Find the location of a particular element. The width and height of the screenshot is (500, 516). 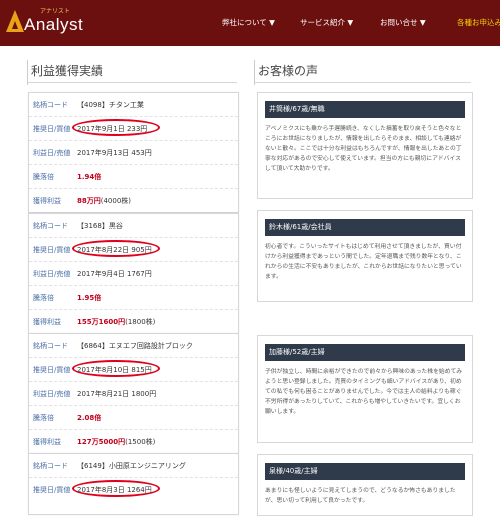

buy-value: 2017年8月3日 1264円 is located at coordinates (114, 490).